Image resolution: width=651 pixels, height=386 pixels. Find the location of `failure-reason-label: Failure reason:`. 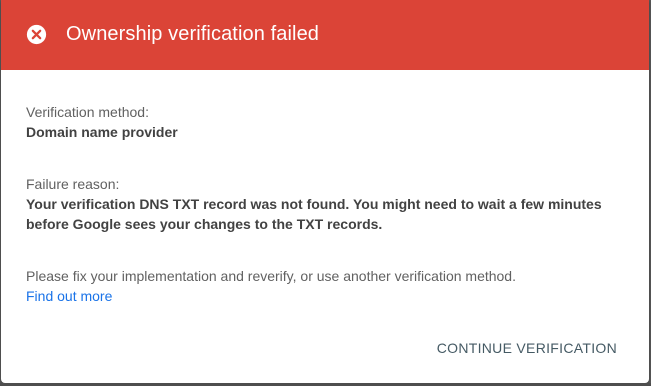

failure-reason-label: Failure reason: is located at coordinates (73, 184).